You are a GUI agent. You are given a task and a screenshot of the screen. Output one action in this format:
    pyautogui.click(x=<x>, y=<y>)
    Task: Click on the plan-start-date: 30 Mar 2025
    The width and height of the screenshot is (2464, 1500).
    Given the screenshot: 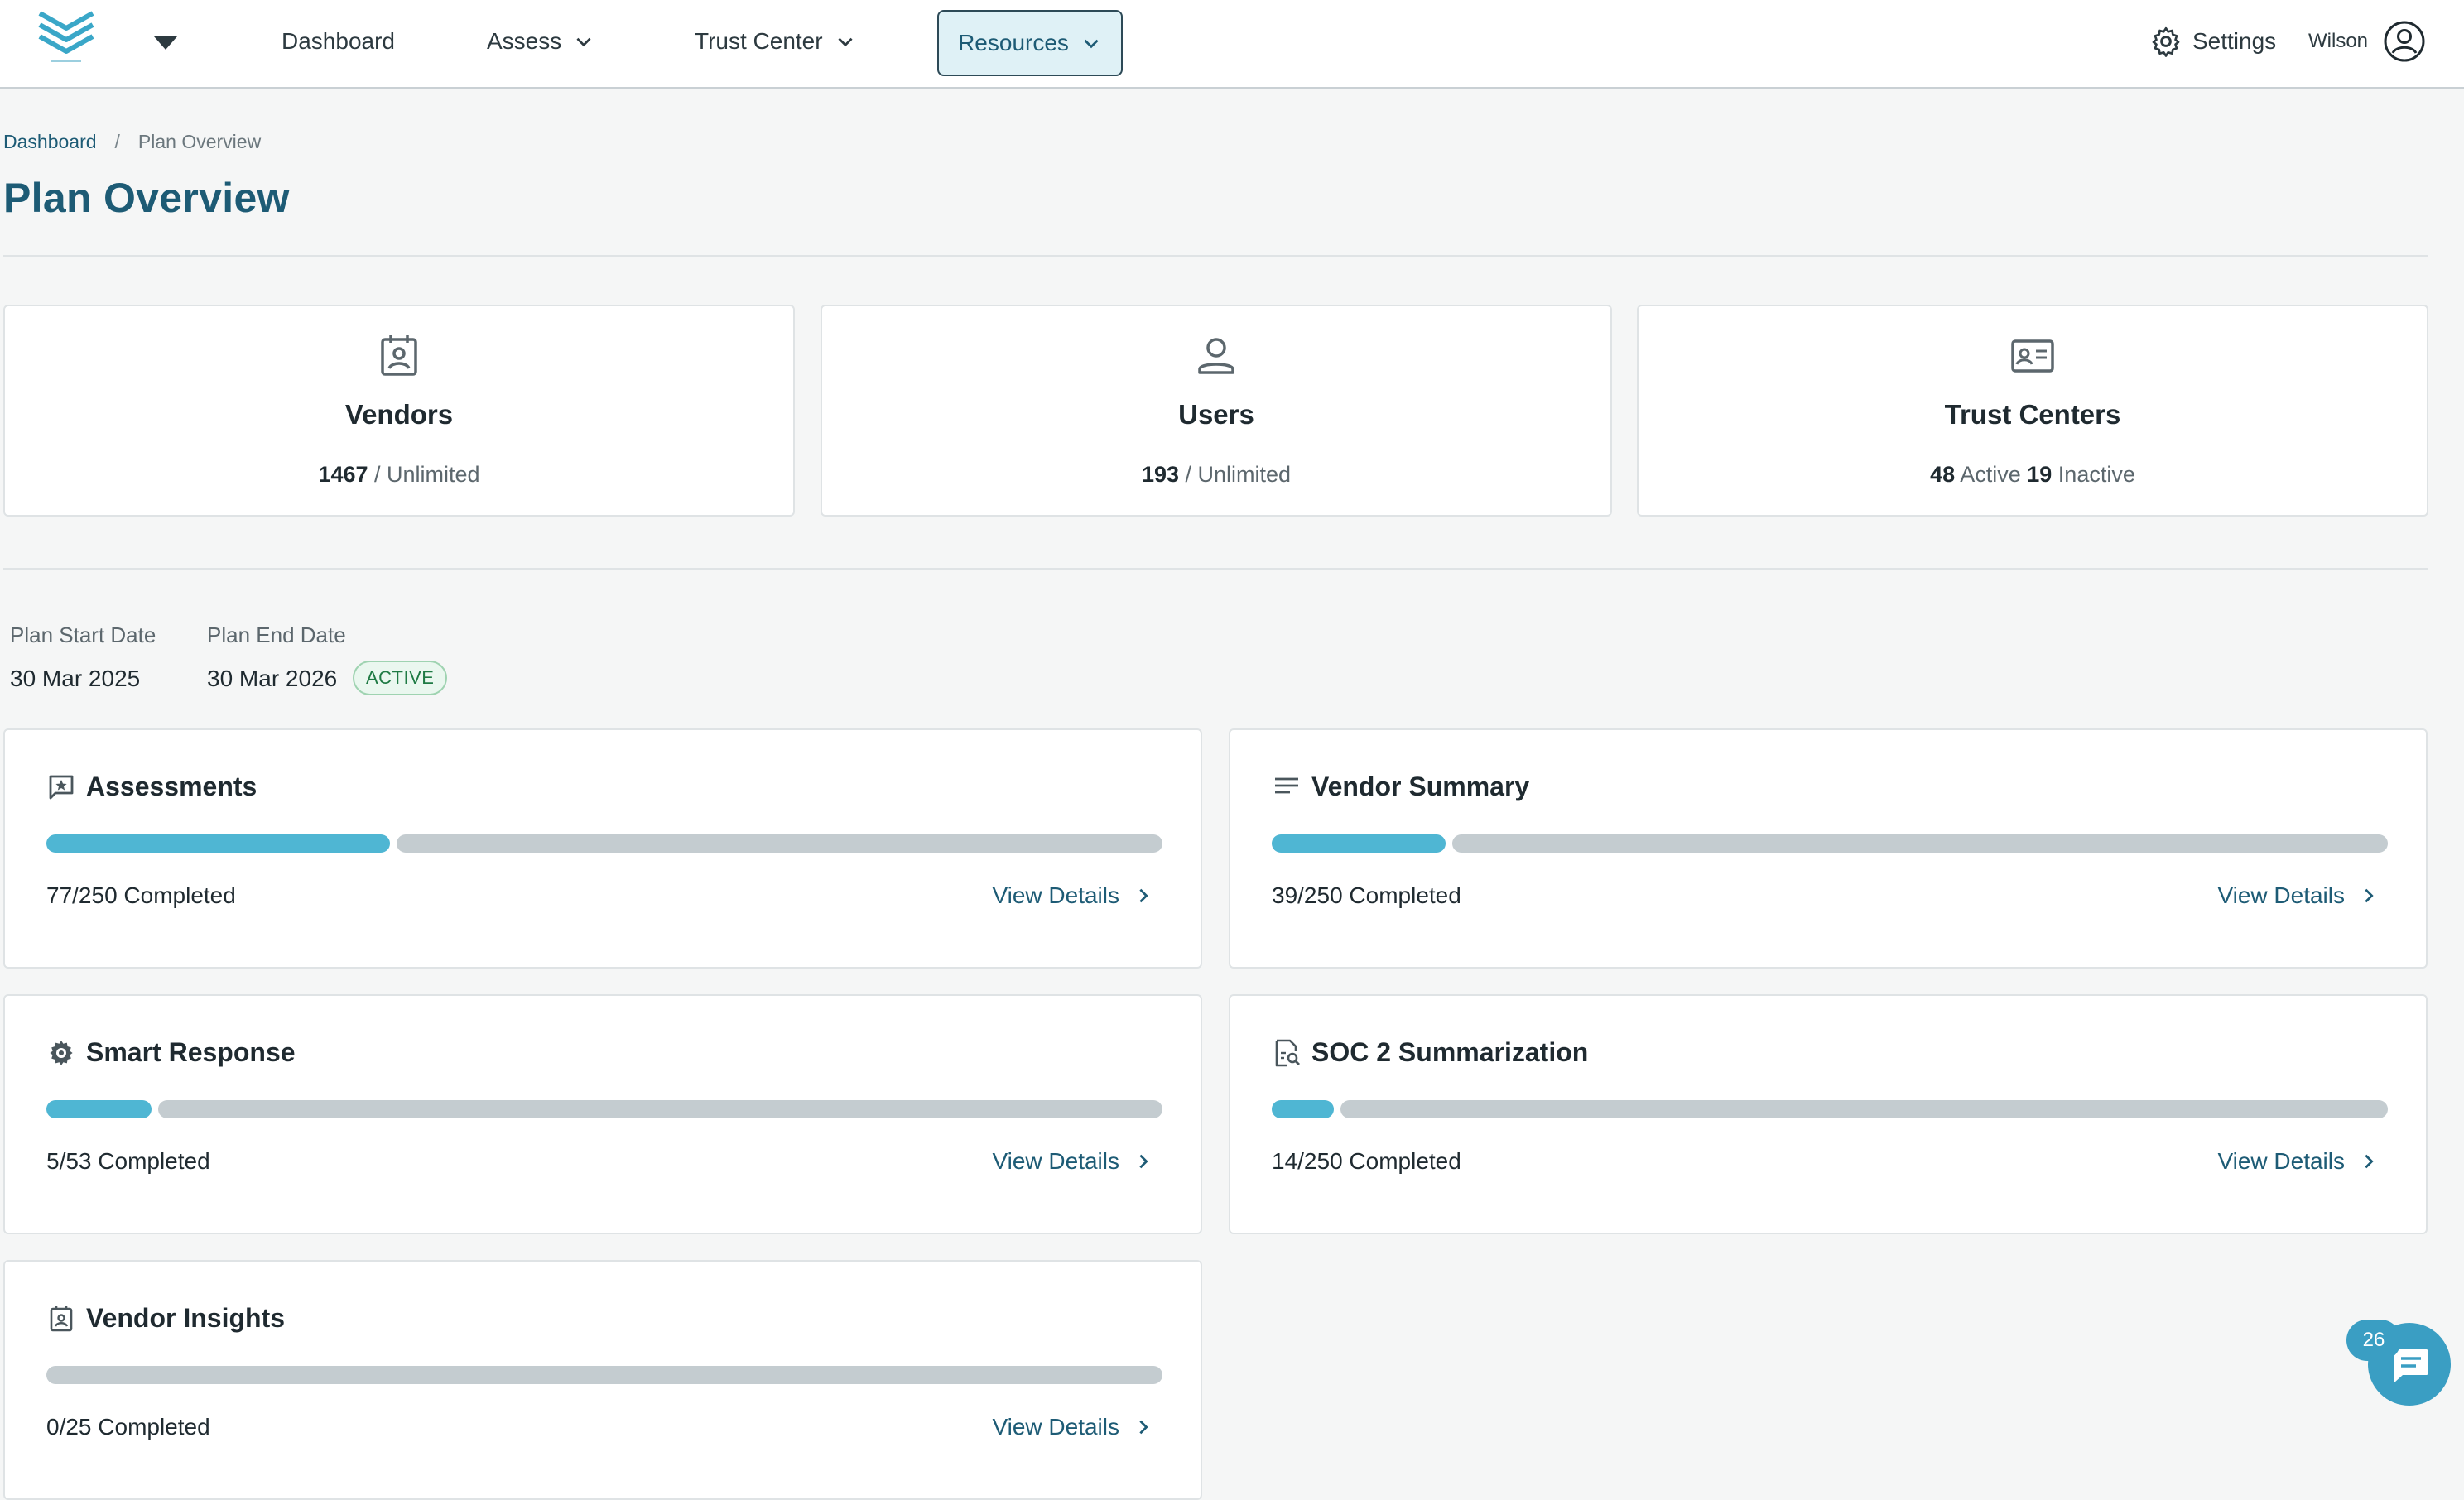 What is the action you would take?
    pyautogui.click(x=76, y=678)
    